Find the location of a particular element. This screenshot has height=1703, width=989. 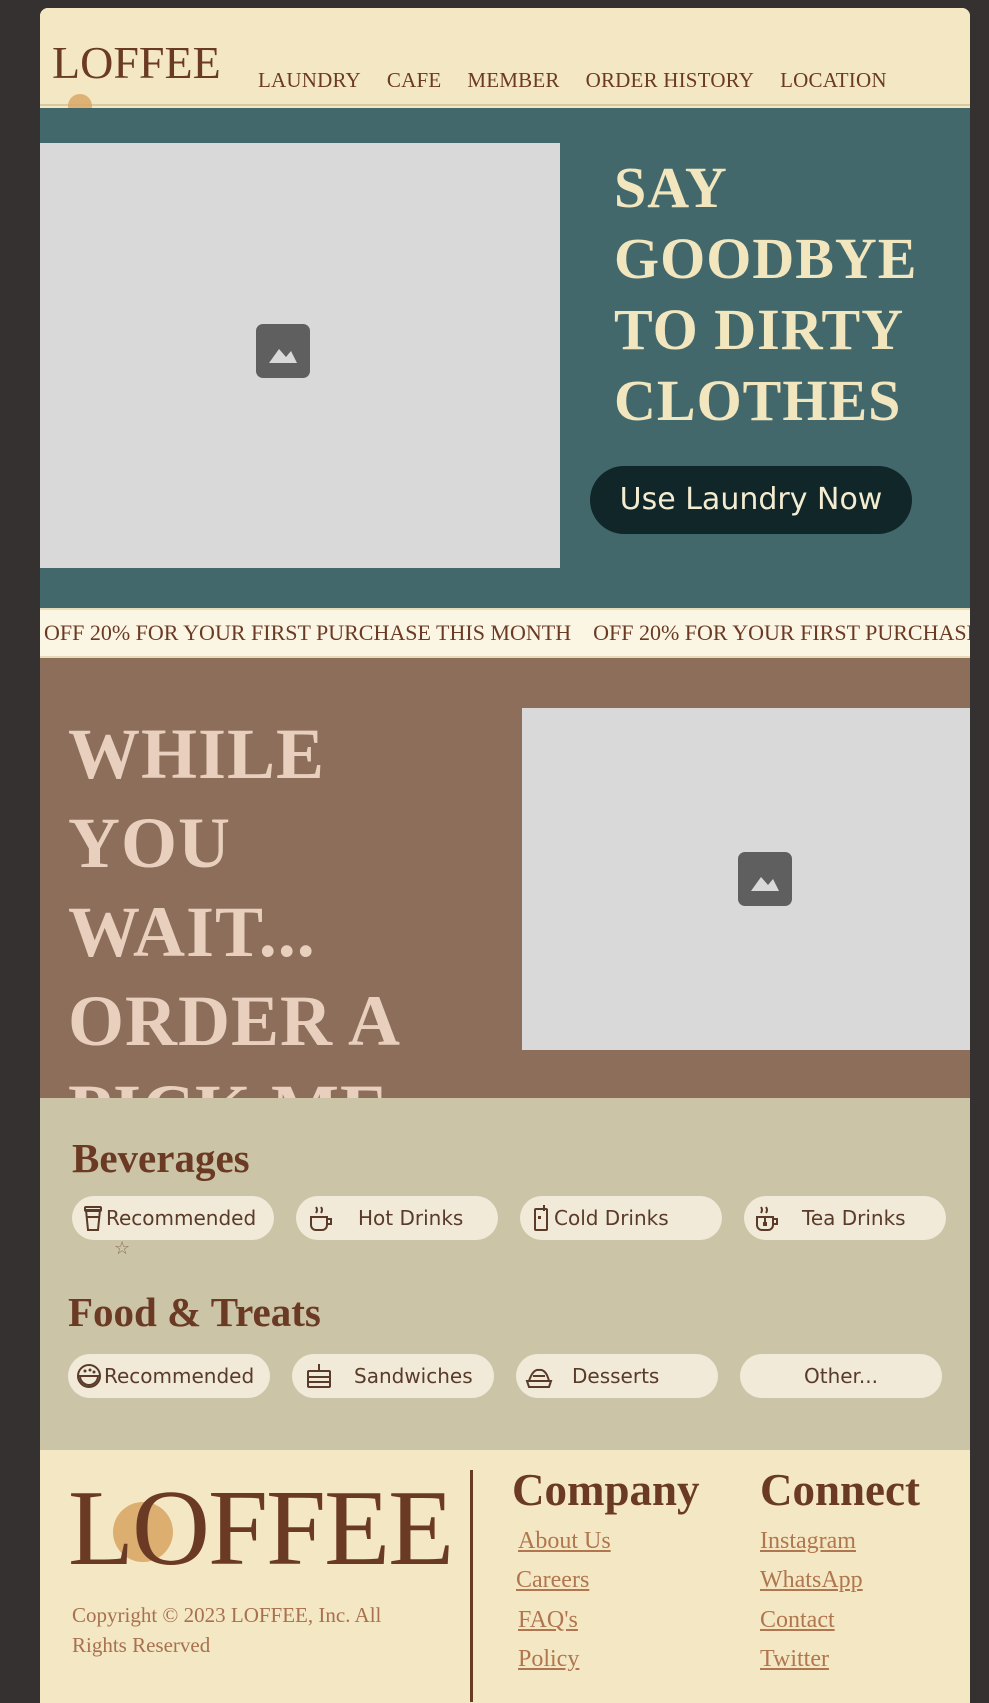

star-icon: ☆ is located at coordinates (122, 1248).